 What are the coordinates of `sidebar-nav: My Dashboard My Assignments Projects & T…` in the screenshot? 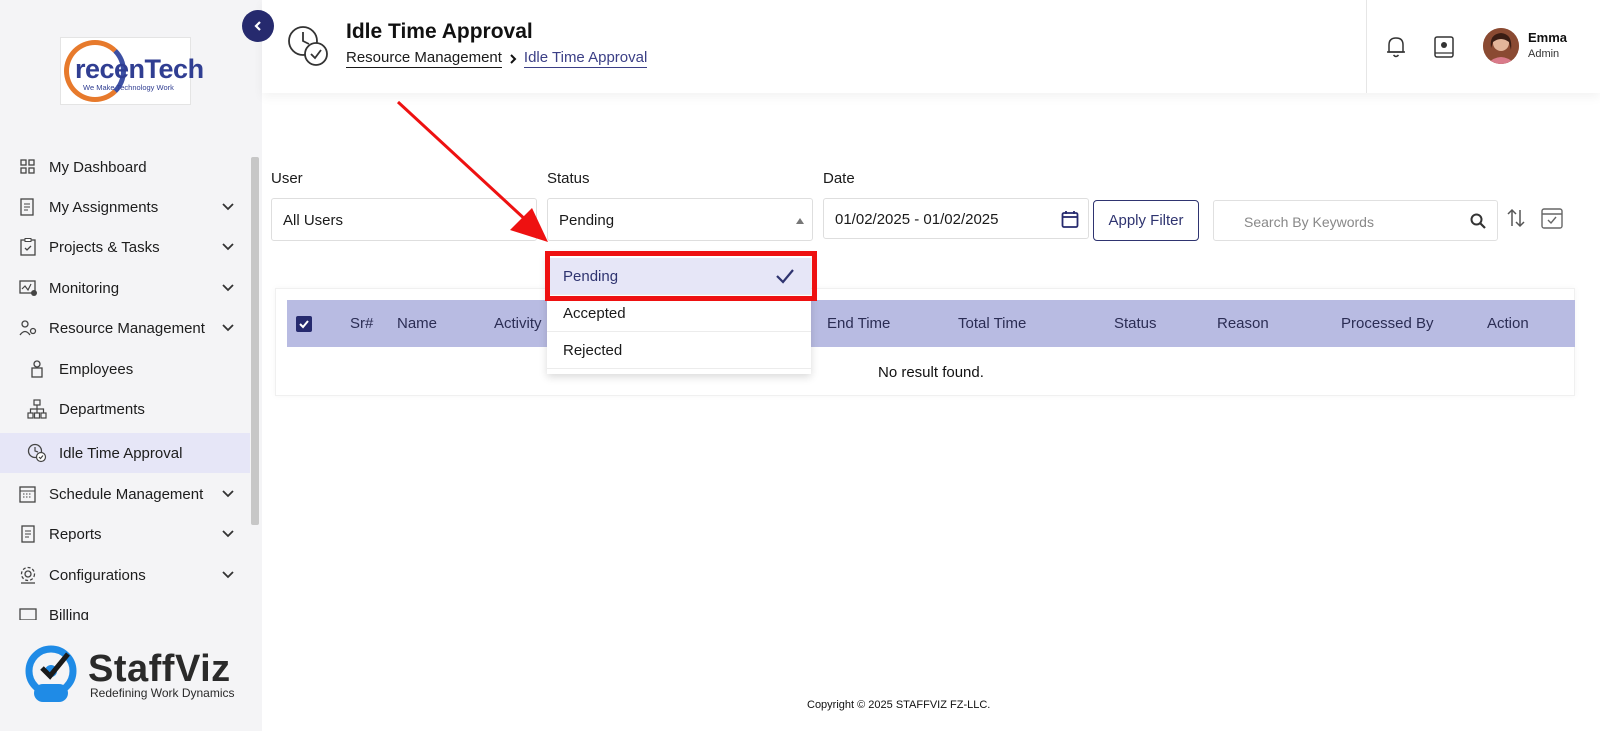 It's located at (125, 382).